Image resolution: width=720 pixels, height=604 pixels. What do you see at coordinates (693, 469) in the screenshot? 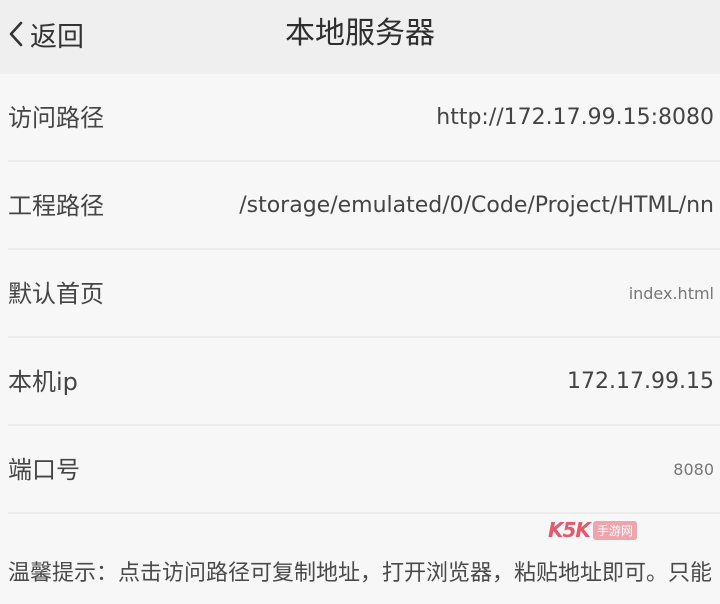
I see `port-value: 8080` at bounding box center [693, 469].